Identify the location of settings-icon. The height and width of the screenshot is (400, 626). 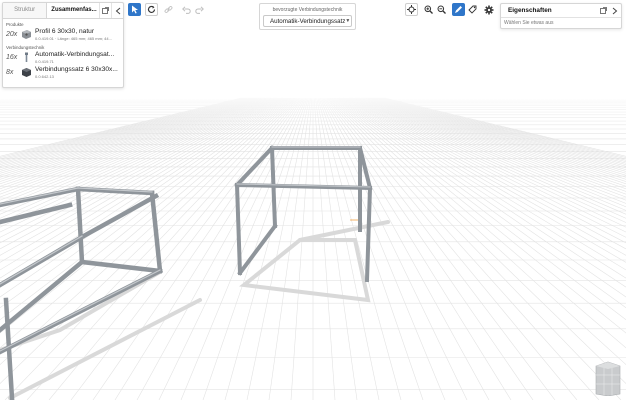
(488, 9).